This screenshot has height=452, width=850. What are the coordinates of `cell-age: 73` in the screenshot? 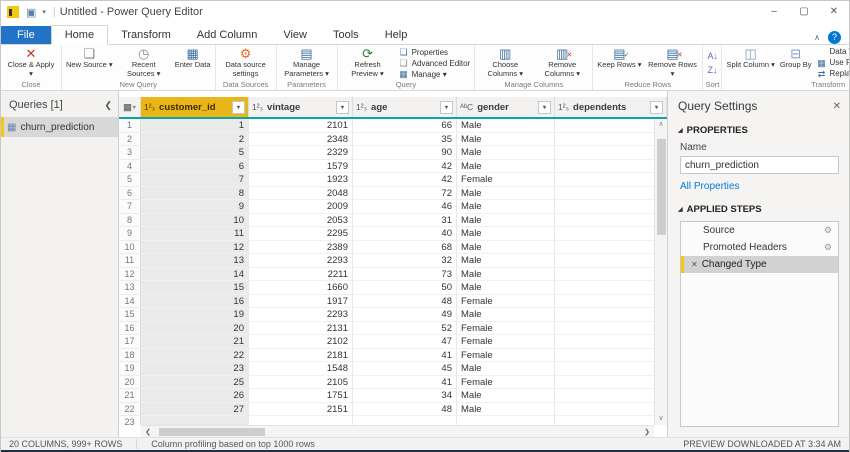 It's located at (405, 274).